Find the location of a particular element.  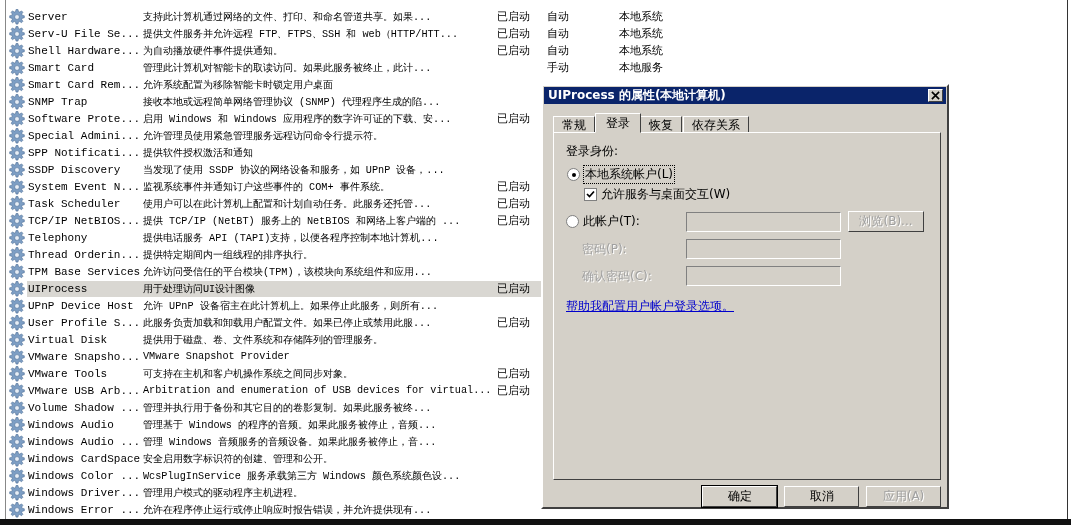

radio-label: 此帐户(T): is located at coordinates (611, 222).